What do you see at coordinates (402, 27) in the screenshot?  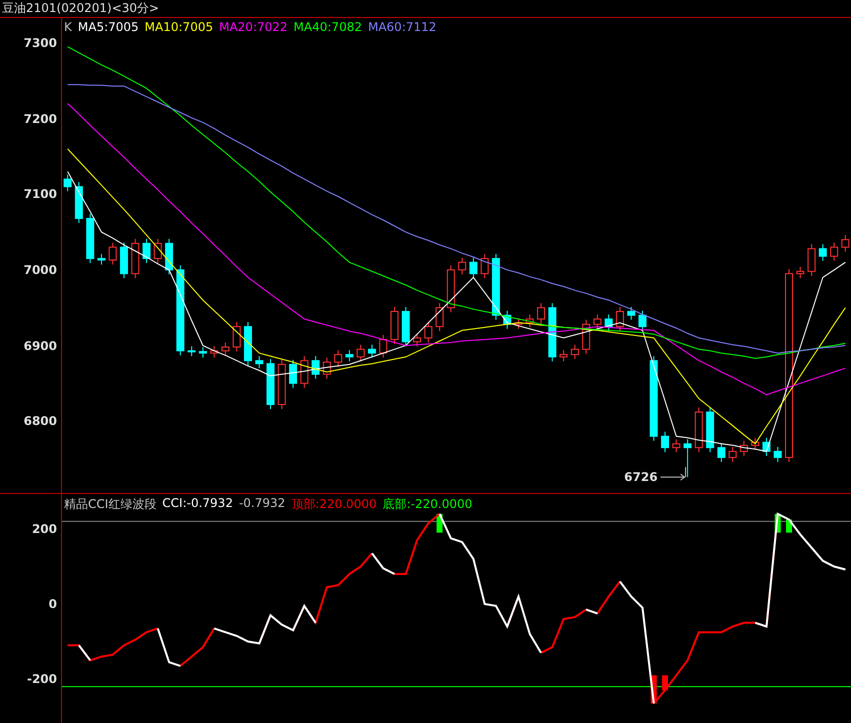 I see `indicator-legend-label: MA60:7112` at bounding box center [402, 27].